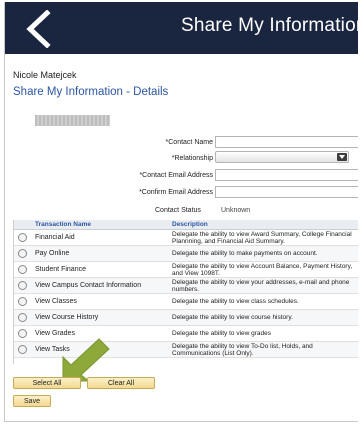  What do you see at coordinates (176, 192) in the screenshot?
I see `confirm-email-label: *Confirm Email Address` at bounding box center [176, 192].